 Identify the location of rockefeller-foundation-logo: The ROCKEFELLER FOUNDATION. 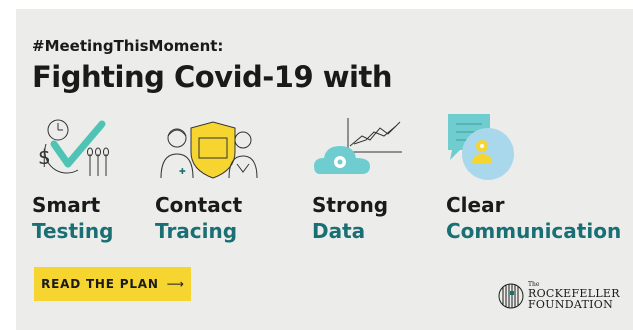
(559, 296).